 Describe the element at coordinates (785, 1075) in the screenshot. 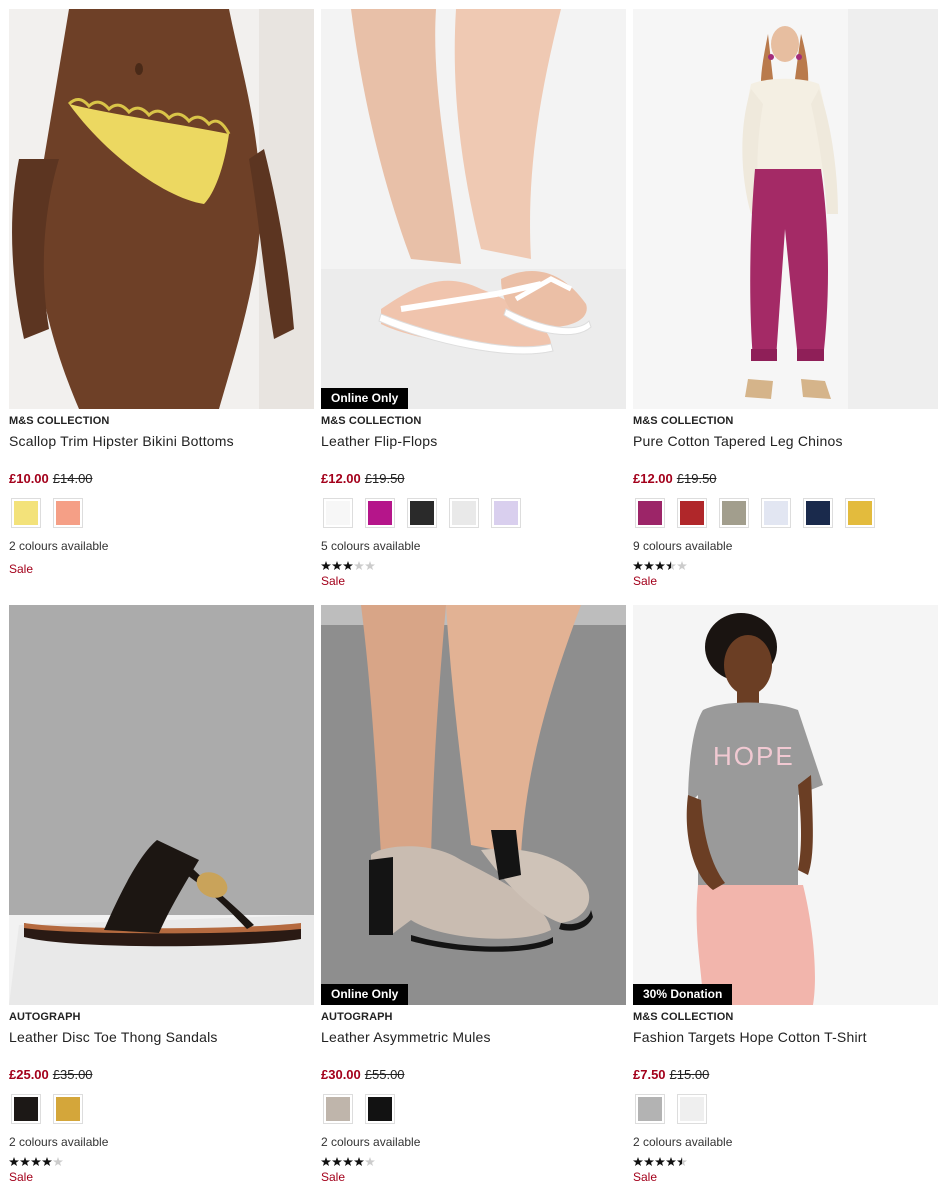

I see `product-price: £7.50 £15.00` at that location.